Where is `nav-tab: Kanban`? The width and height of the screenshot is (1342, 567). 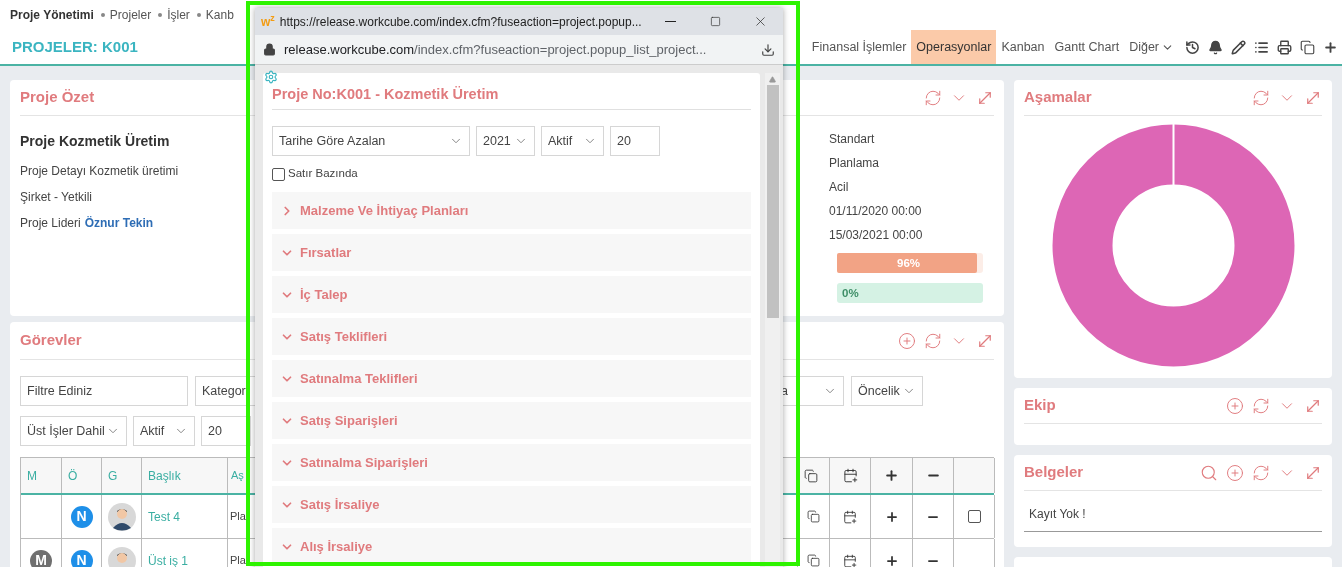
nav-tab: Kanban is located at coordinates (1023, 47).